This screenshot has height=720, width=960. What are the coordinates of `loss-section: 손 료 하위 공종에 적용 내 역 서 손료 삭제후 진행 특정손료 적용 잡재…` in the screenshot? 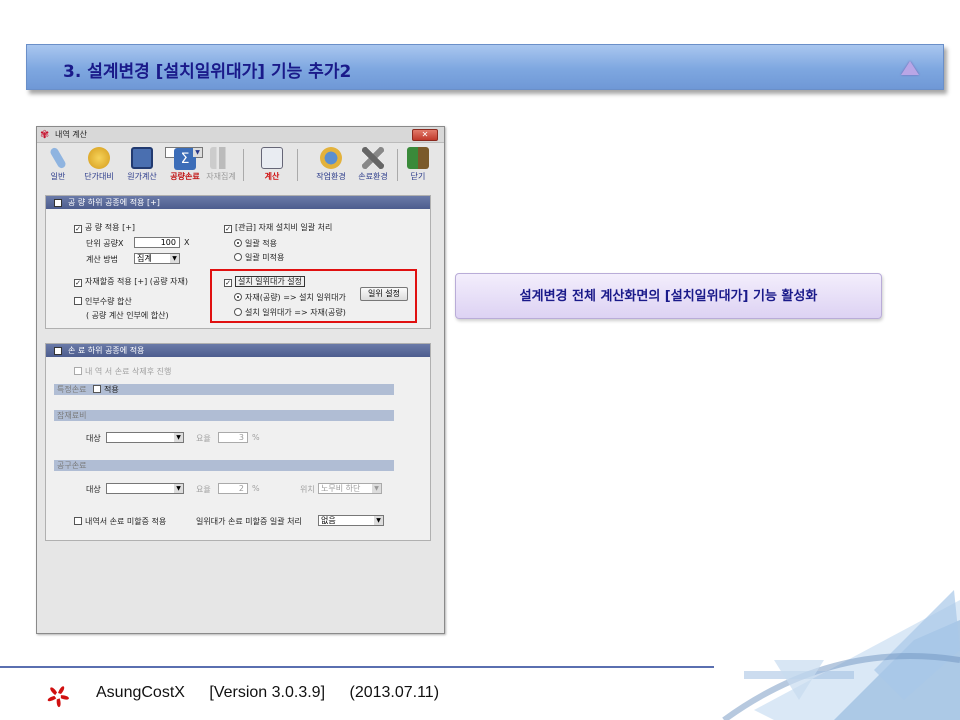 It's located at (238, 442).